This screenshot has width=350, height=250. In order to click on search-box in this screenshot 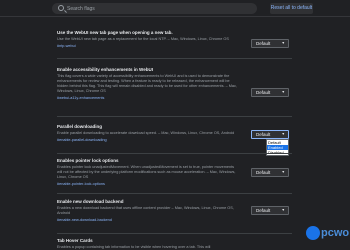, I will do `click(154, 8)`.